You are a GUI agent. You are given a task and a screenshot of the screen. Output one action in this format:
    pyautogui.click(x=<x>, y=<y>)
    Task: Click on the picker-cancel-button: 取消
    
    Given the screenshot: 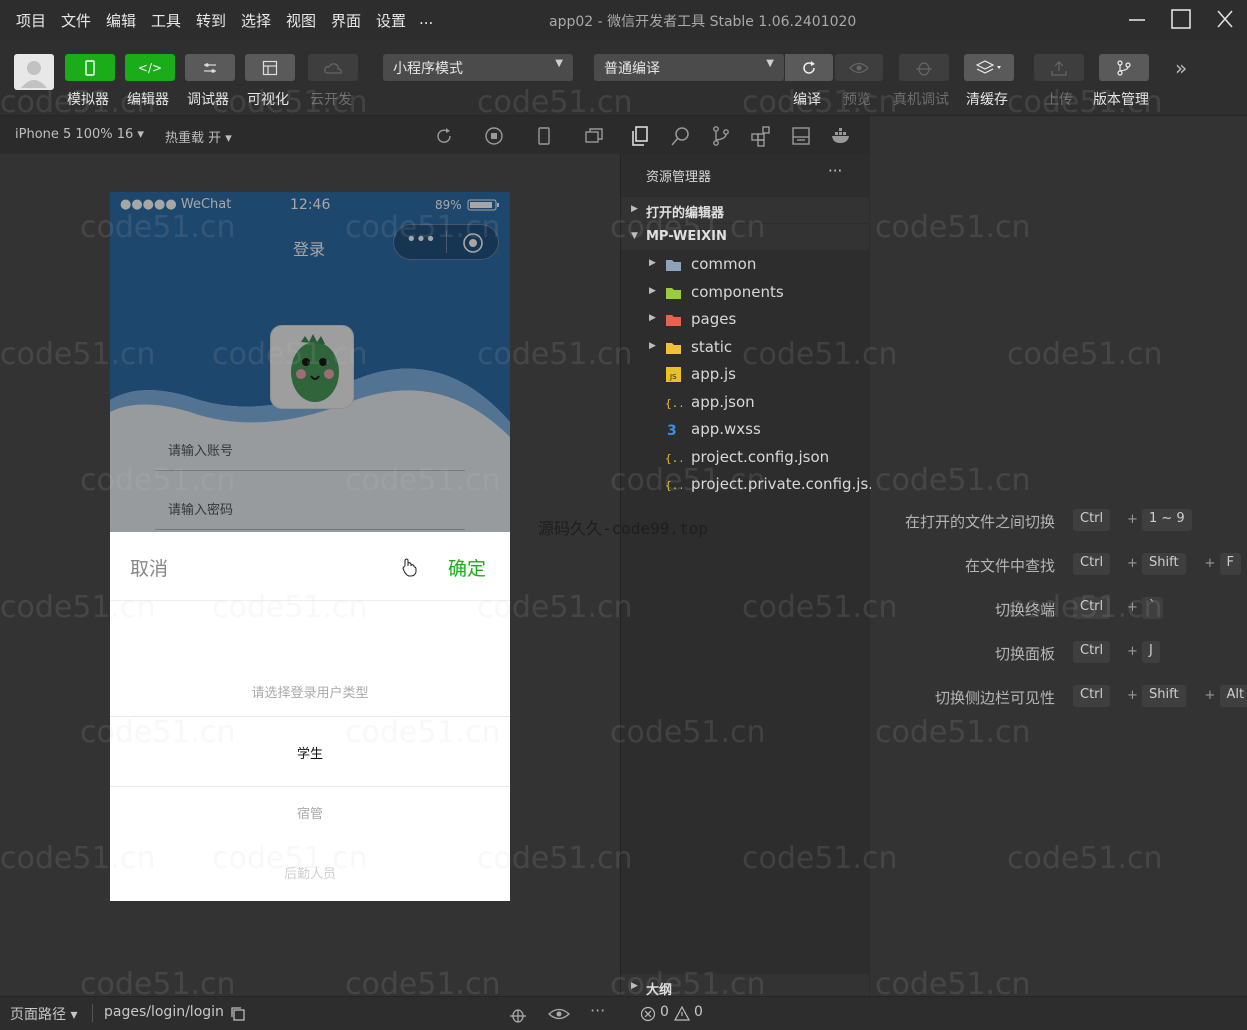 What is the action you would take?
    pyautogui.click(x=149, y=567)
    